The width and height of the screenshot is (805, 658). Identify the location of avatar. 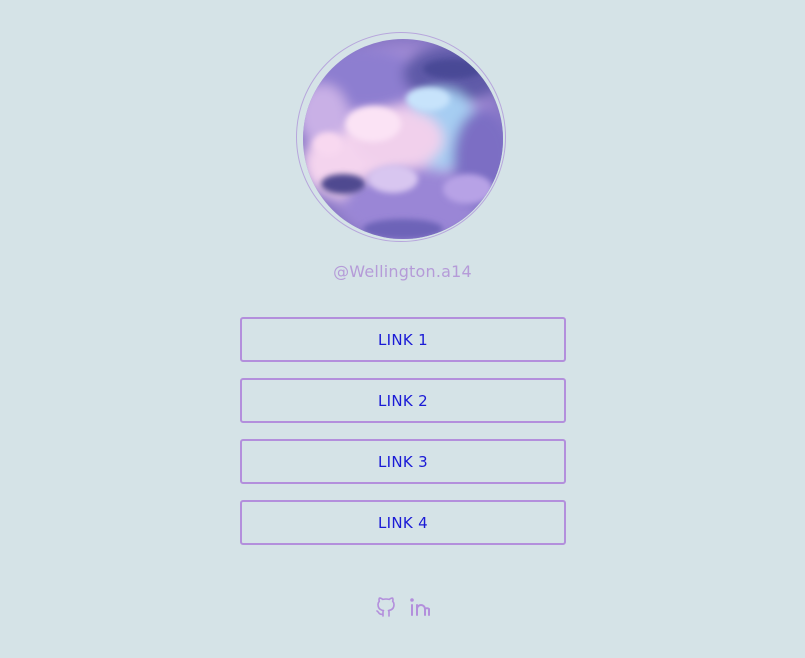
(403, 139).